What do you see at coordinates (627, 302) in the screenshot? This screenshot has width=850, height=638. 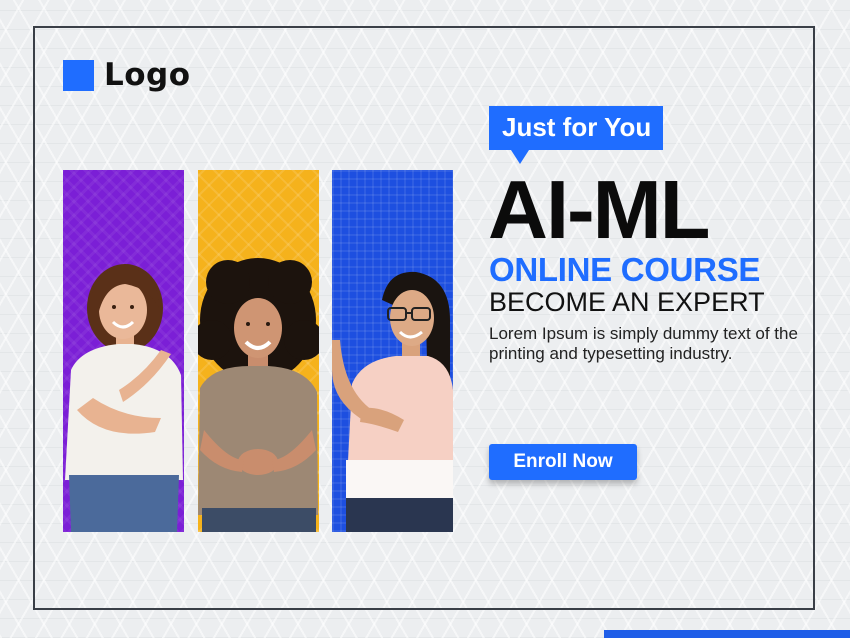 I see `tagline: BECOME AN EXPERT` at bounding box center [627, 302].